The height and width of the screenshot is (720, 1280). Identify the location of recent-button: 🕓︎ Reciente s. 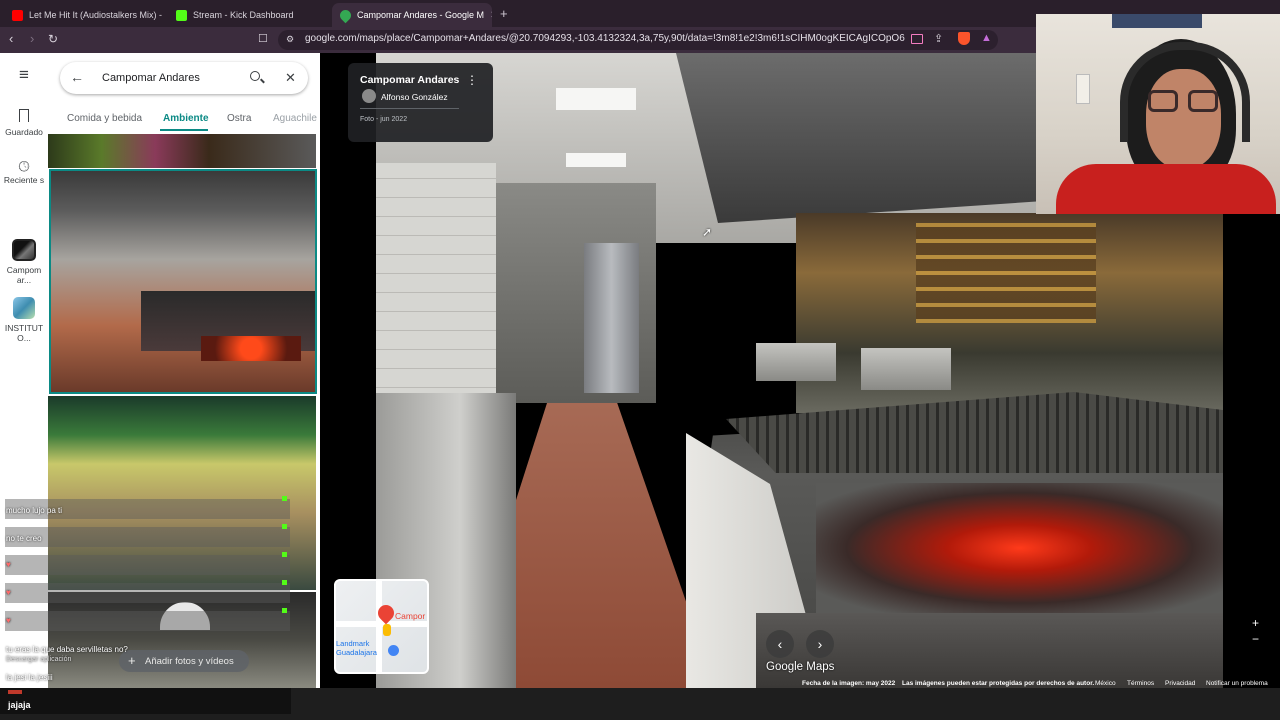
(24, 171).